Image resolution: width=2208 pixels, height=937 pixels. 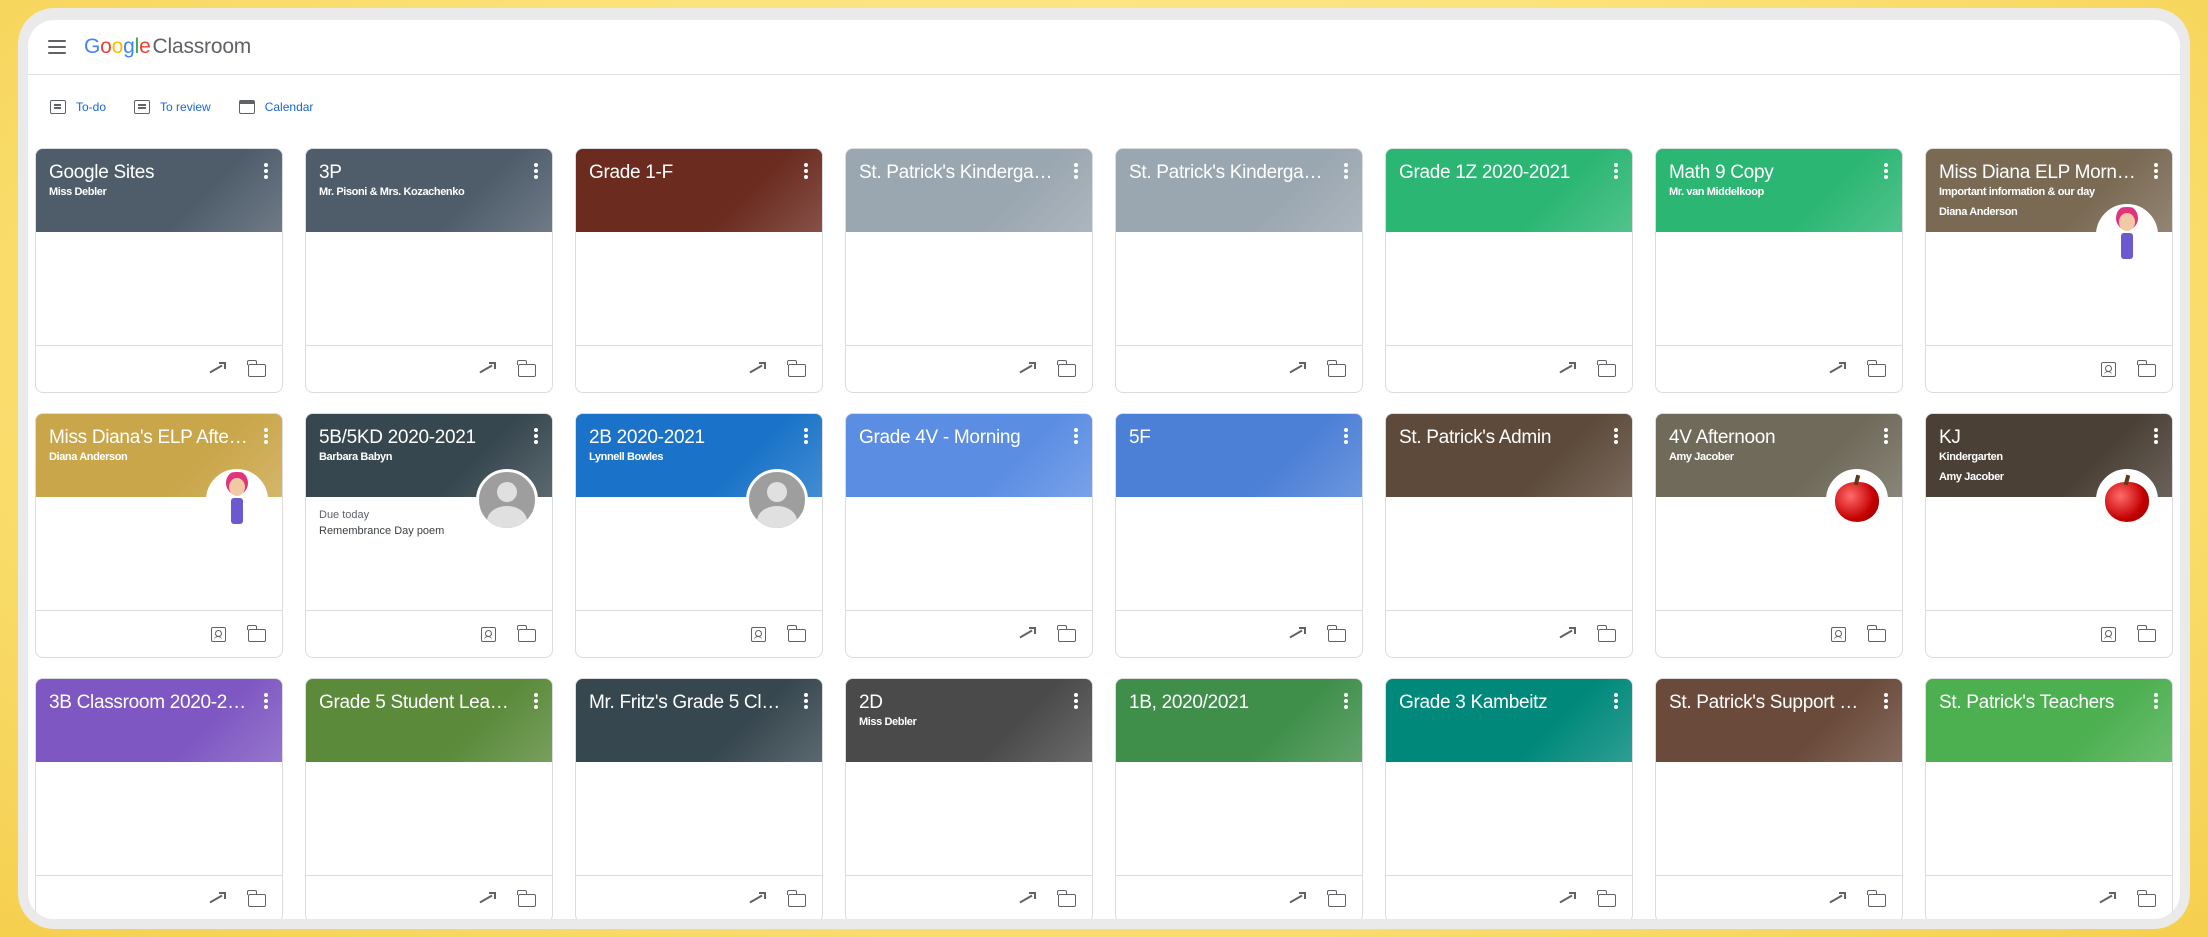 I want to click on class-card-banner: Grade 5 Student Leadership, so click(x=429, y=720).